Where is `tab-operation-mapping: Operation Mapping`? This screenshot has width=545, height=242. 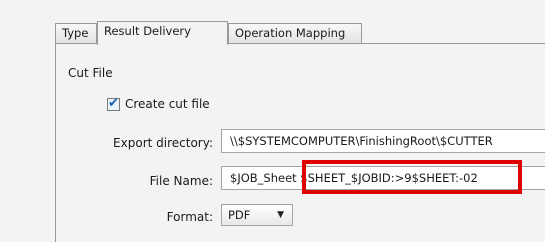
tab-operation-mapping: Operation Mapping is located at coordinates (295, 33).